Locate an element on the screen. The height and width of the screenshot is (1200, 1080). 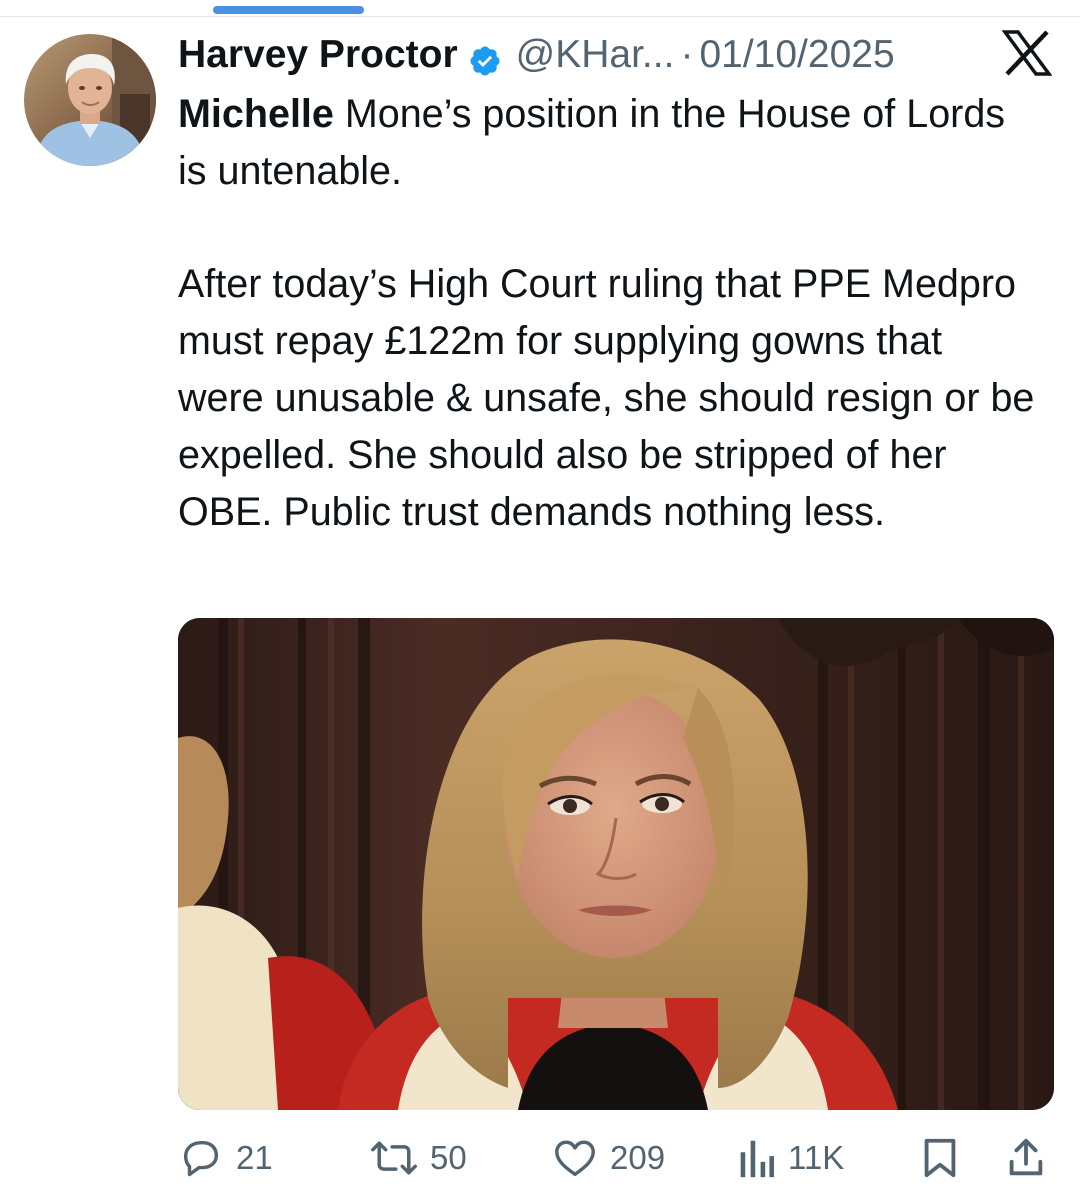
share-button is located at coordinates (1026, 1158).